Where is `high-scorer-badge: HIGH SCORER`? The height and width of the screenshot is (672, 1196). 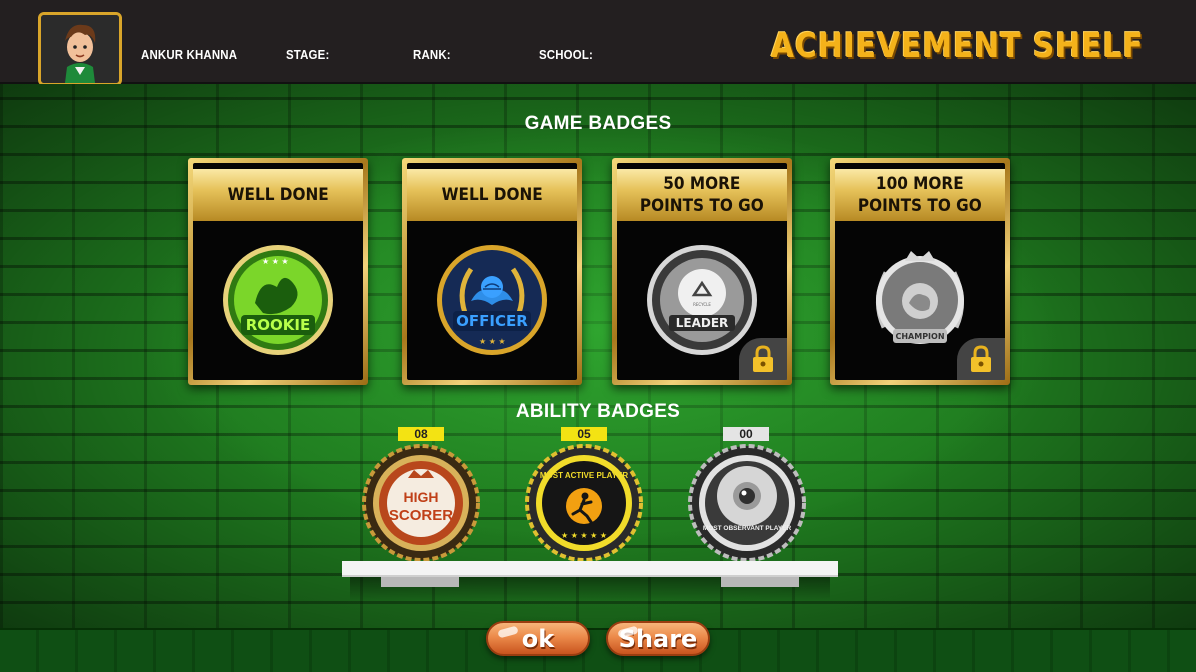
high-scorer-badge: HIGH SCORER is located at coordinates (421, 503).